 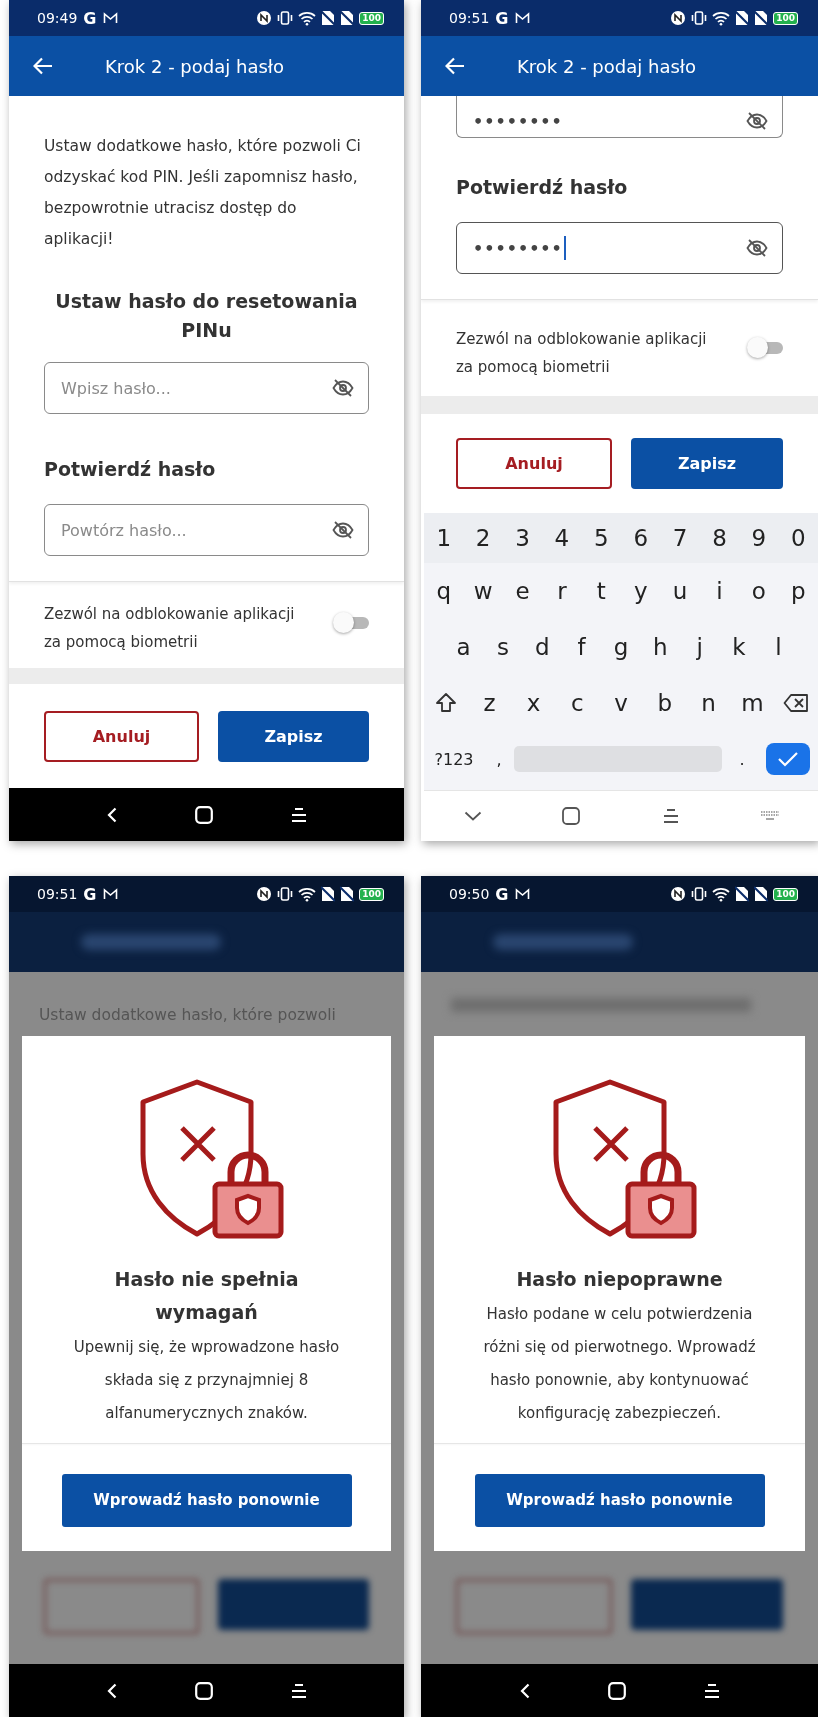 What do you see at coordinates (562, 538) in the screenshot?
I see `keyboard-key: 4` at bounding box center [562, 538].